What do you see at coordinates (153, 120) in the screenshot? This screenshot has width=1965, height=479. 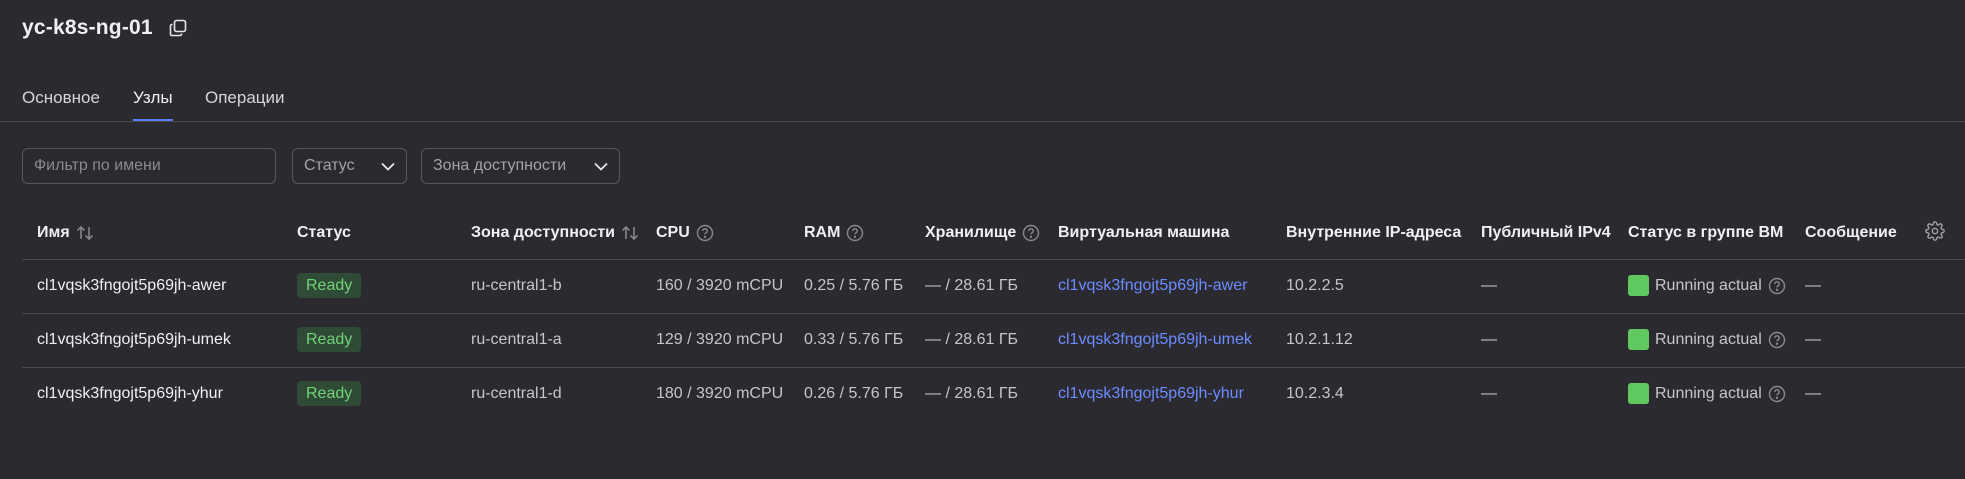 I see `active-tab-indicator` at bounding box center [153, 120].